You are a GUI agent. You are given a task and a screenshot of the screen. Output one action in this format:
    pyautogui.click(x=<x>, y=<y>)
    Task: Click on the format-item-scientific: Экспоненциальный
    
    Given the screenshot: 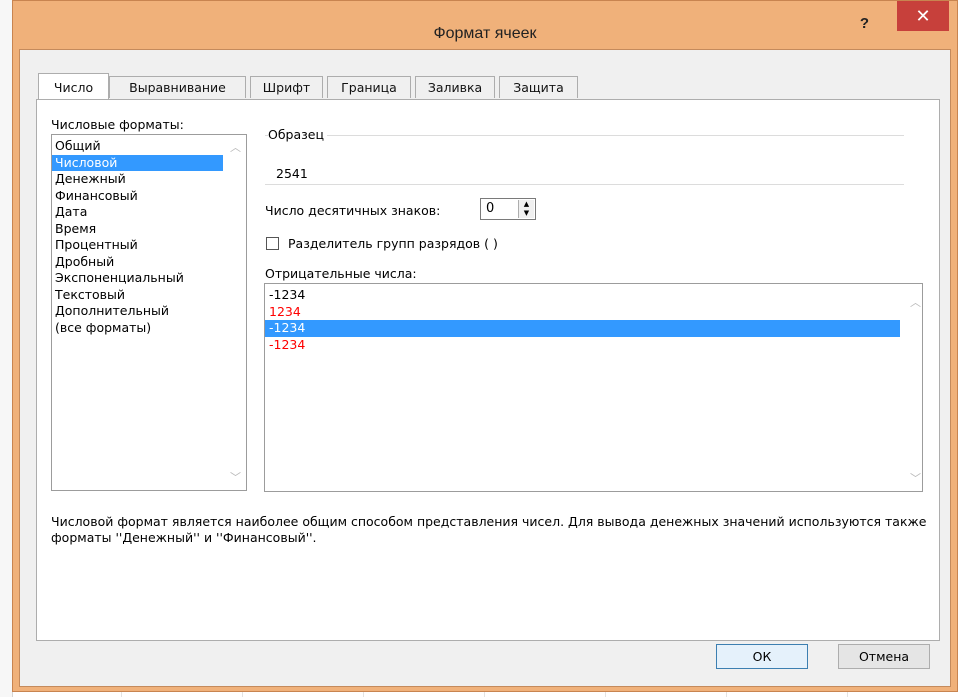 What is the action you would take?
    pyautogui.click(x=149, y=278)
    